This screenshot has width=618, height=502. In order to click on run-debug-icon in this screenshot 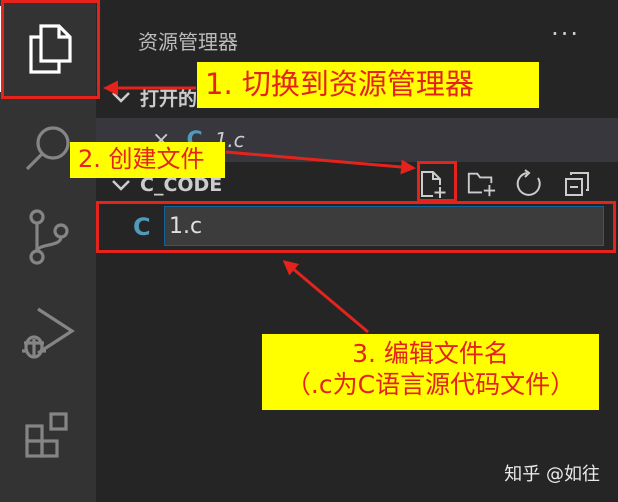, I will do `click(48, 333)`.